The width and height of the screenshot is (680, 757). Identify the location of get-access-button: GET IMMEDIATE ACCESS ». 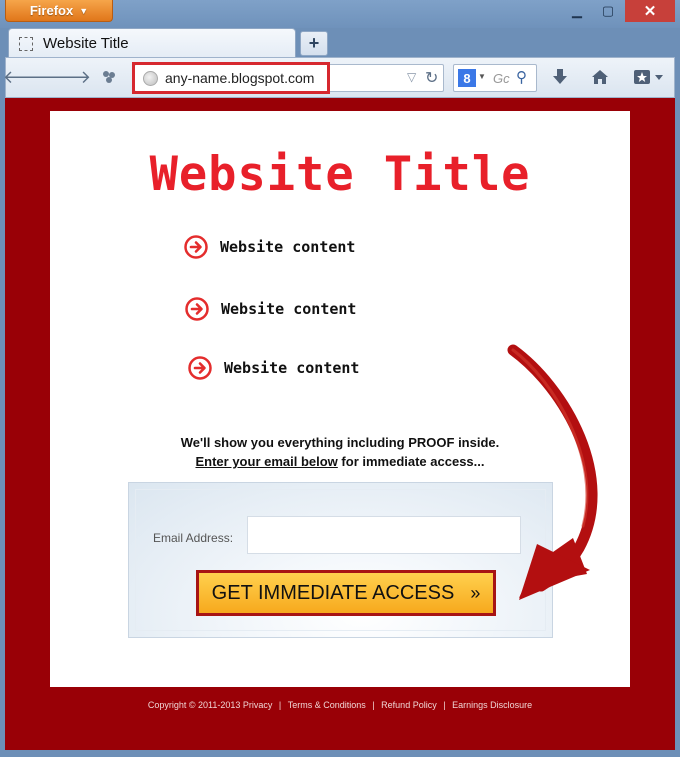
(346, 593).